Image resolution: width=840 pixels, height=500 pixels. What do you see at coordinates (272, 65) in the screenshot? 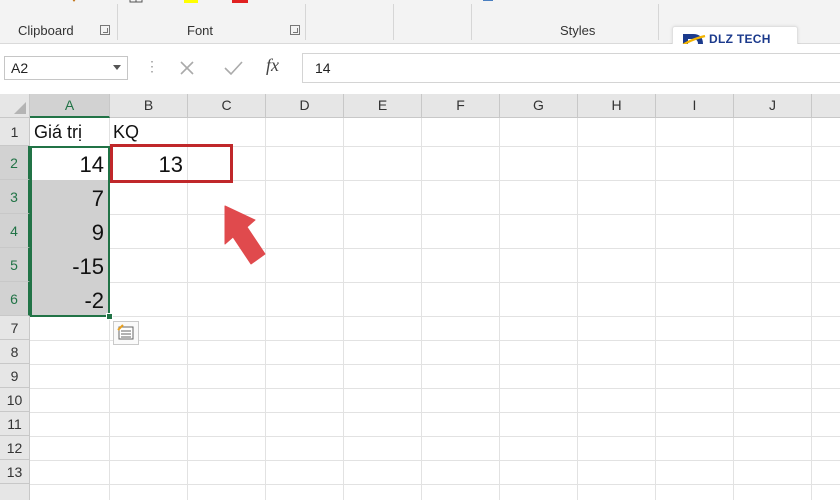
I see `insert-function-button: fx` at bounding box center [272, 65].